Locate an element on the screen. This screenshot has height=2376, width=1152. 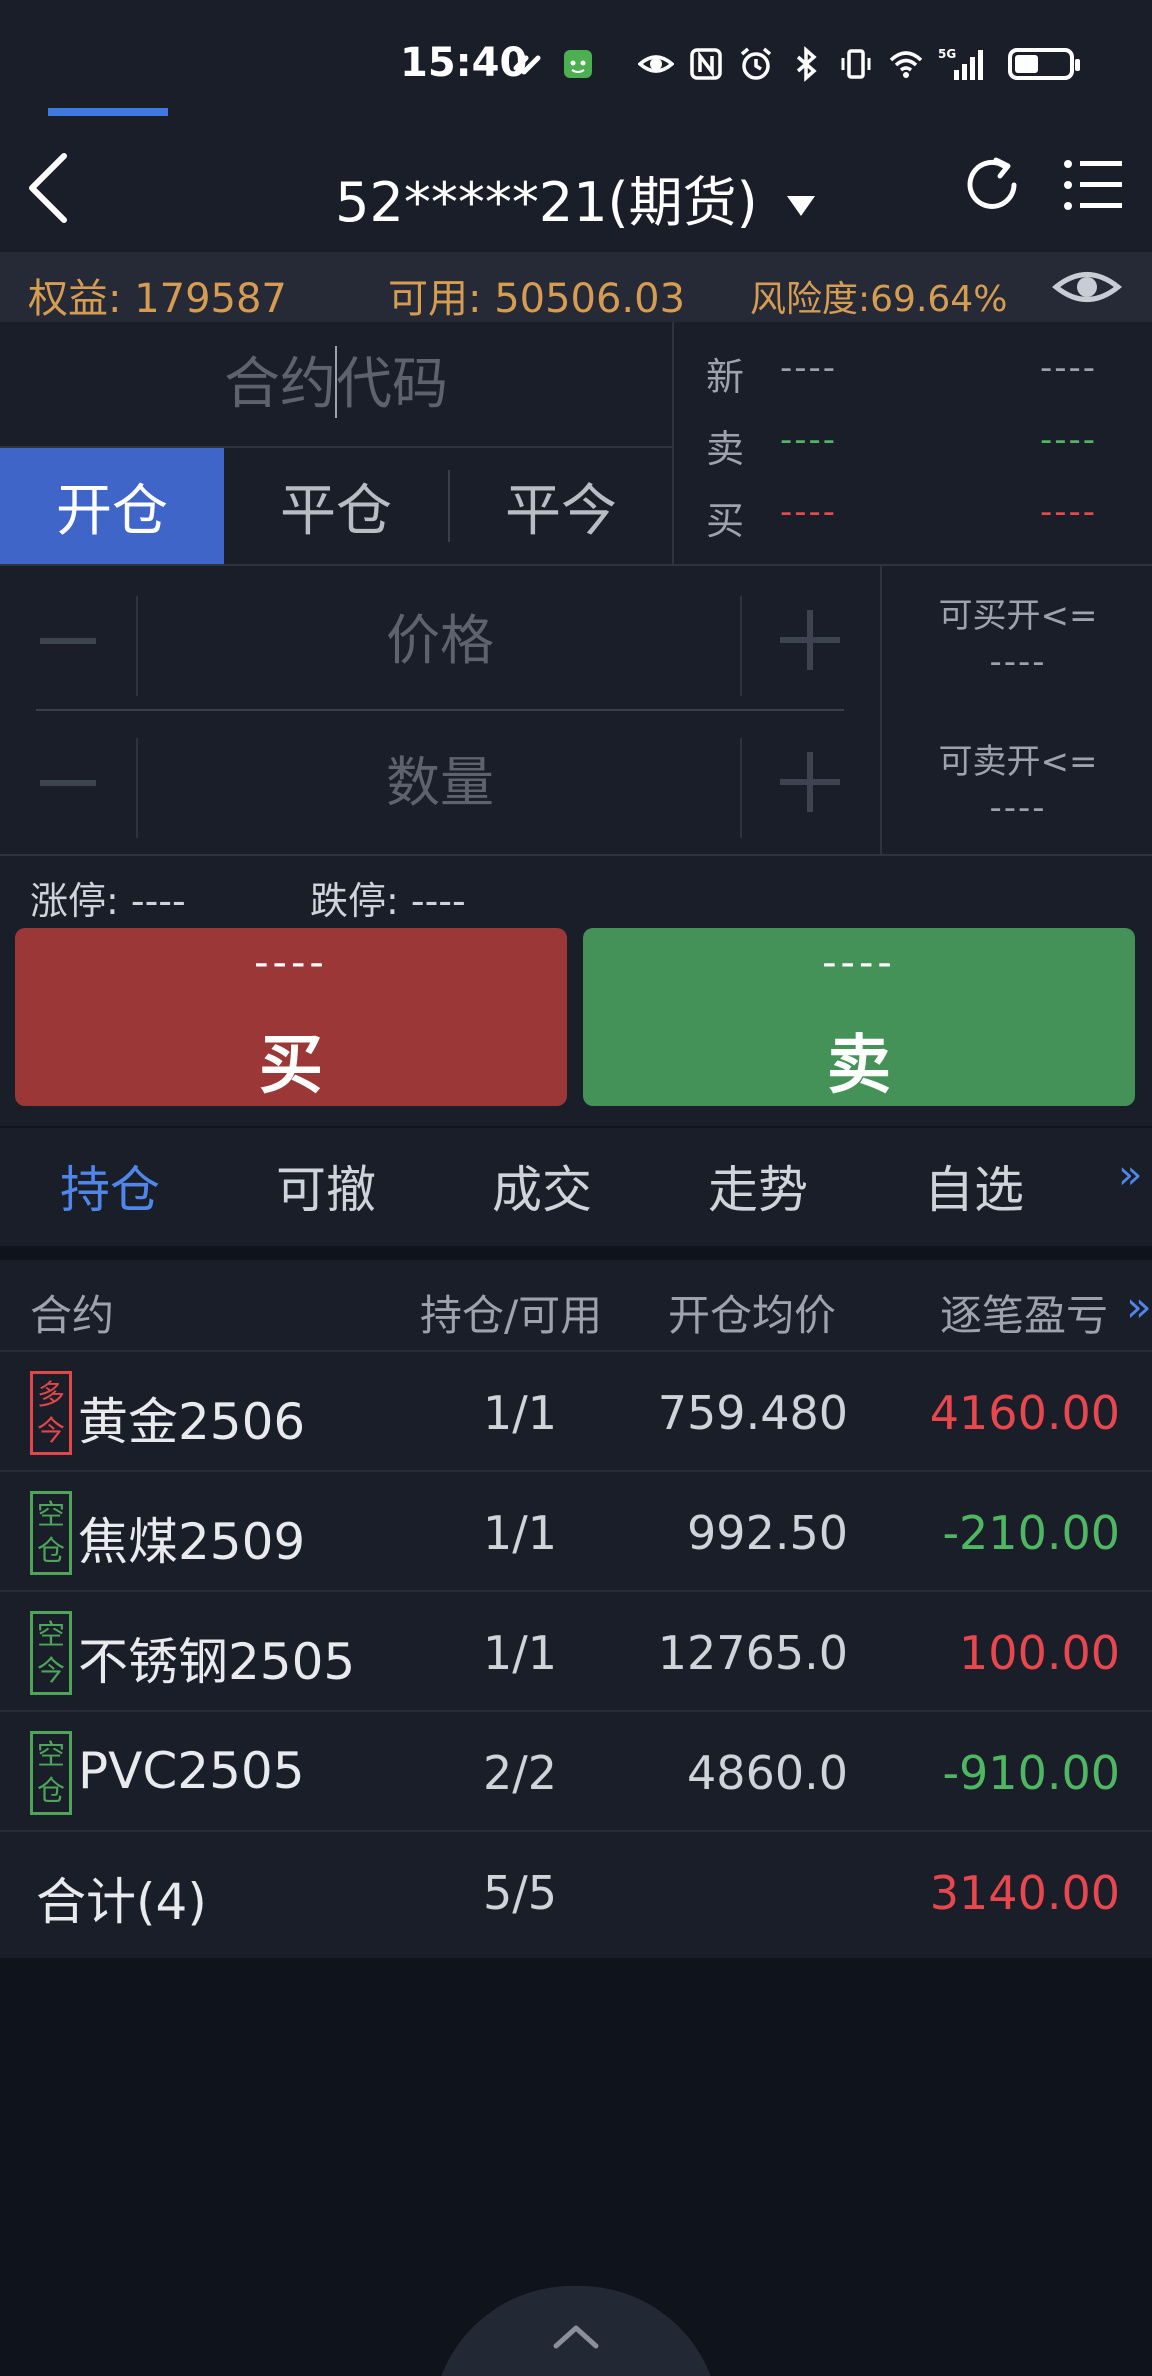
tab-watchlist: 自选 is located at coordinates (974, 1186).